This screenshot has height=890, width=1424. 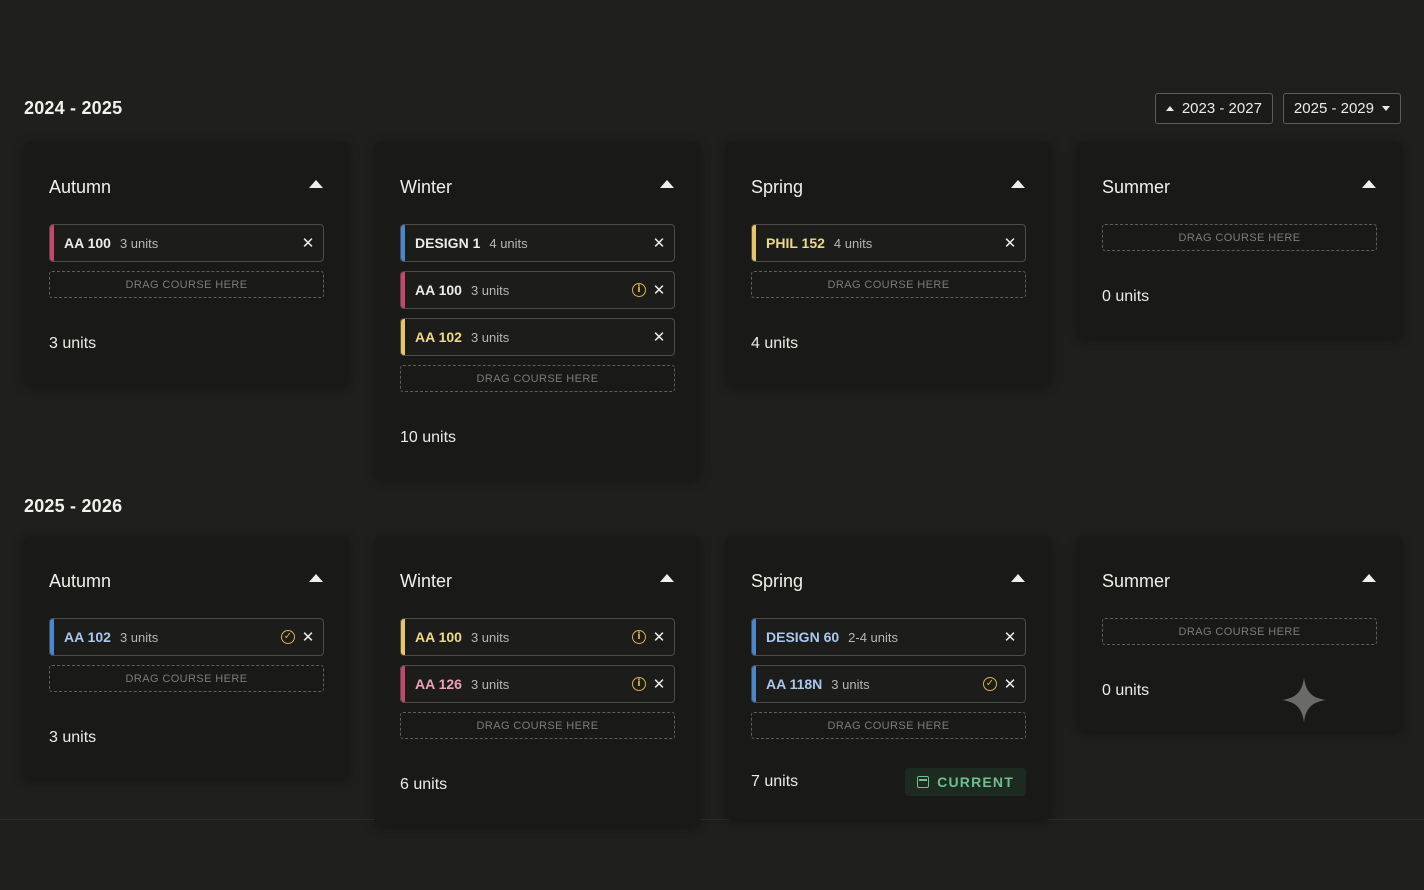 What do you see at coordinates (795, 243) in the screenshot?
I see `course-code: PHIL 152` at bounding box center [795, 243].